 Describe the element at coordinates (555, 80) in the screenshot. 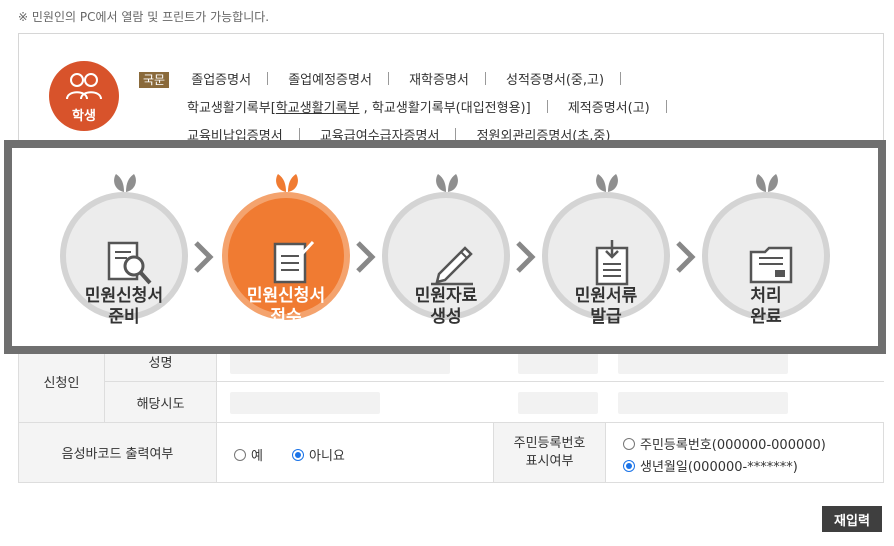

I see `cert-link-grades: 성적증명서(중,고)` at that location.